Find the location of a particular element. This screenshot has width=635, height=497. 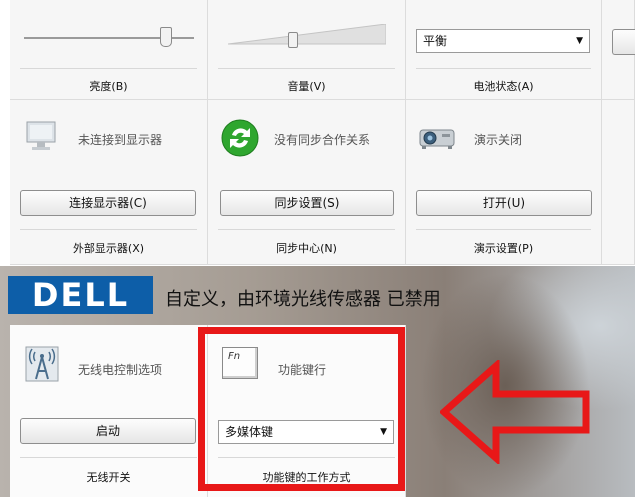

pointer-arrow-icon is located at coordinates (515, 412).